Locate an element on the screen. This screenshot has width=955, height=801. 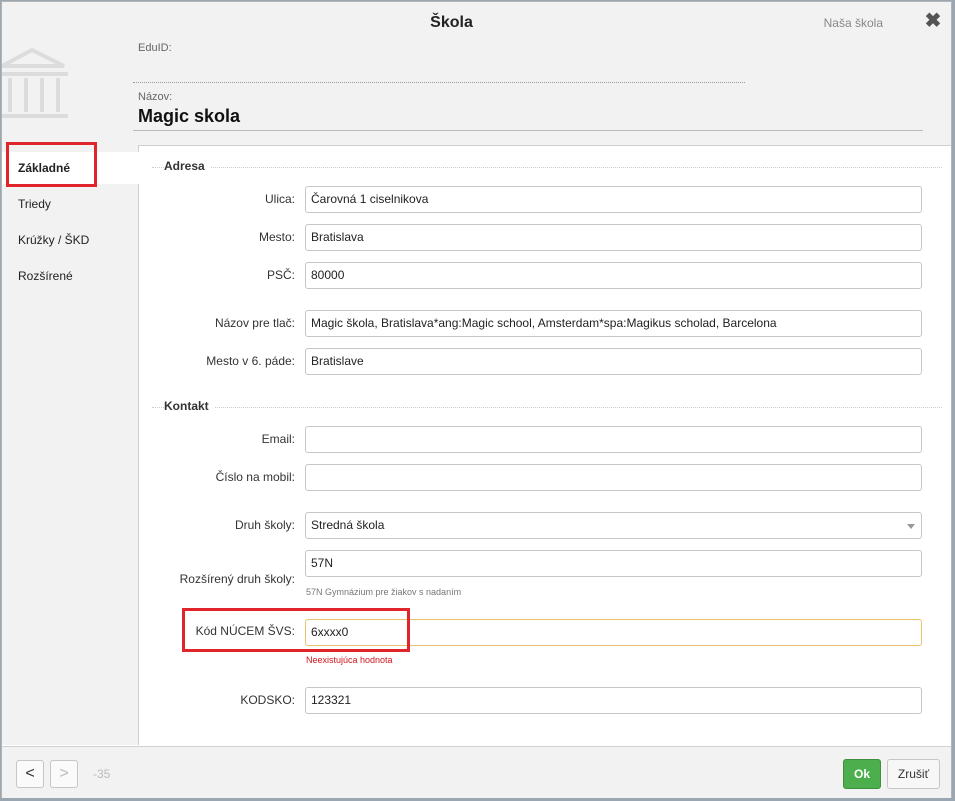
next-button: > is located at coordinates (64, 774).